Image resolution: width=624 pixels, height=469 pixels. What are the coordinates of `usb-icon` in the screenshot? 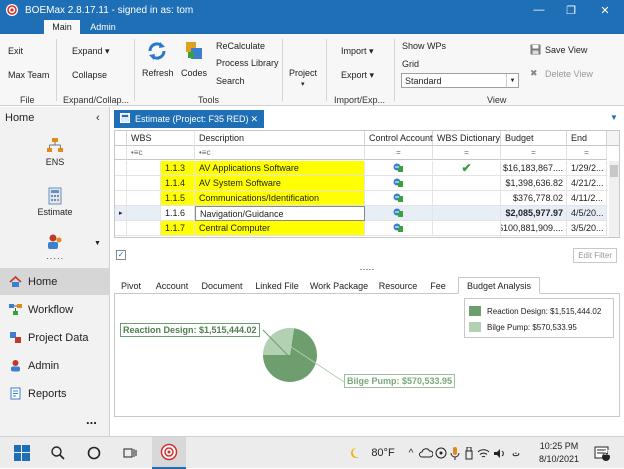 It's located at (469, 453).